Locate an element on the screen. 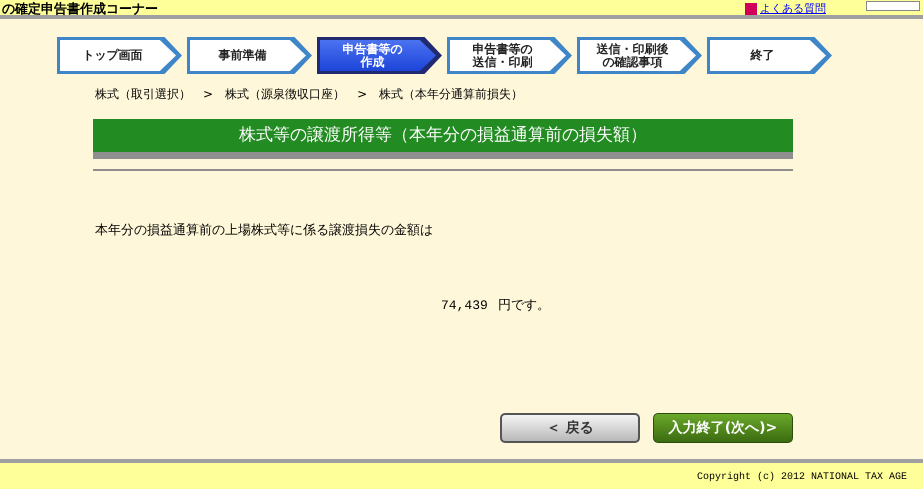 This screenshot has height=489, width=923. step-tab: トップ画面 is located at coordinates (119, 55).